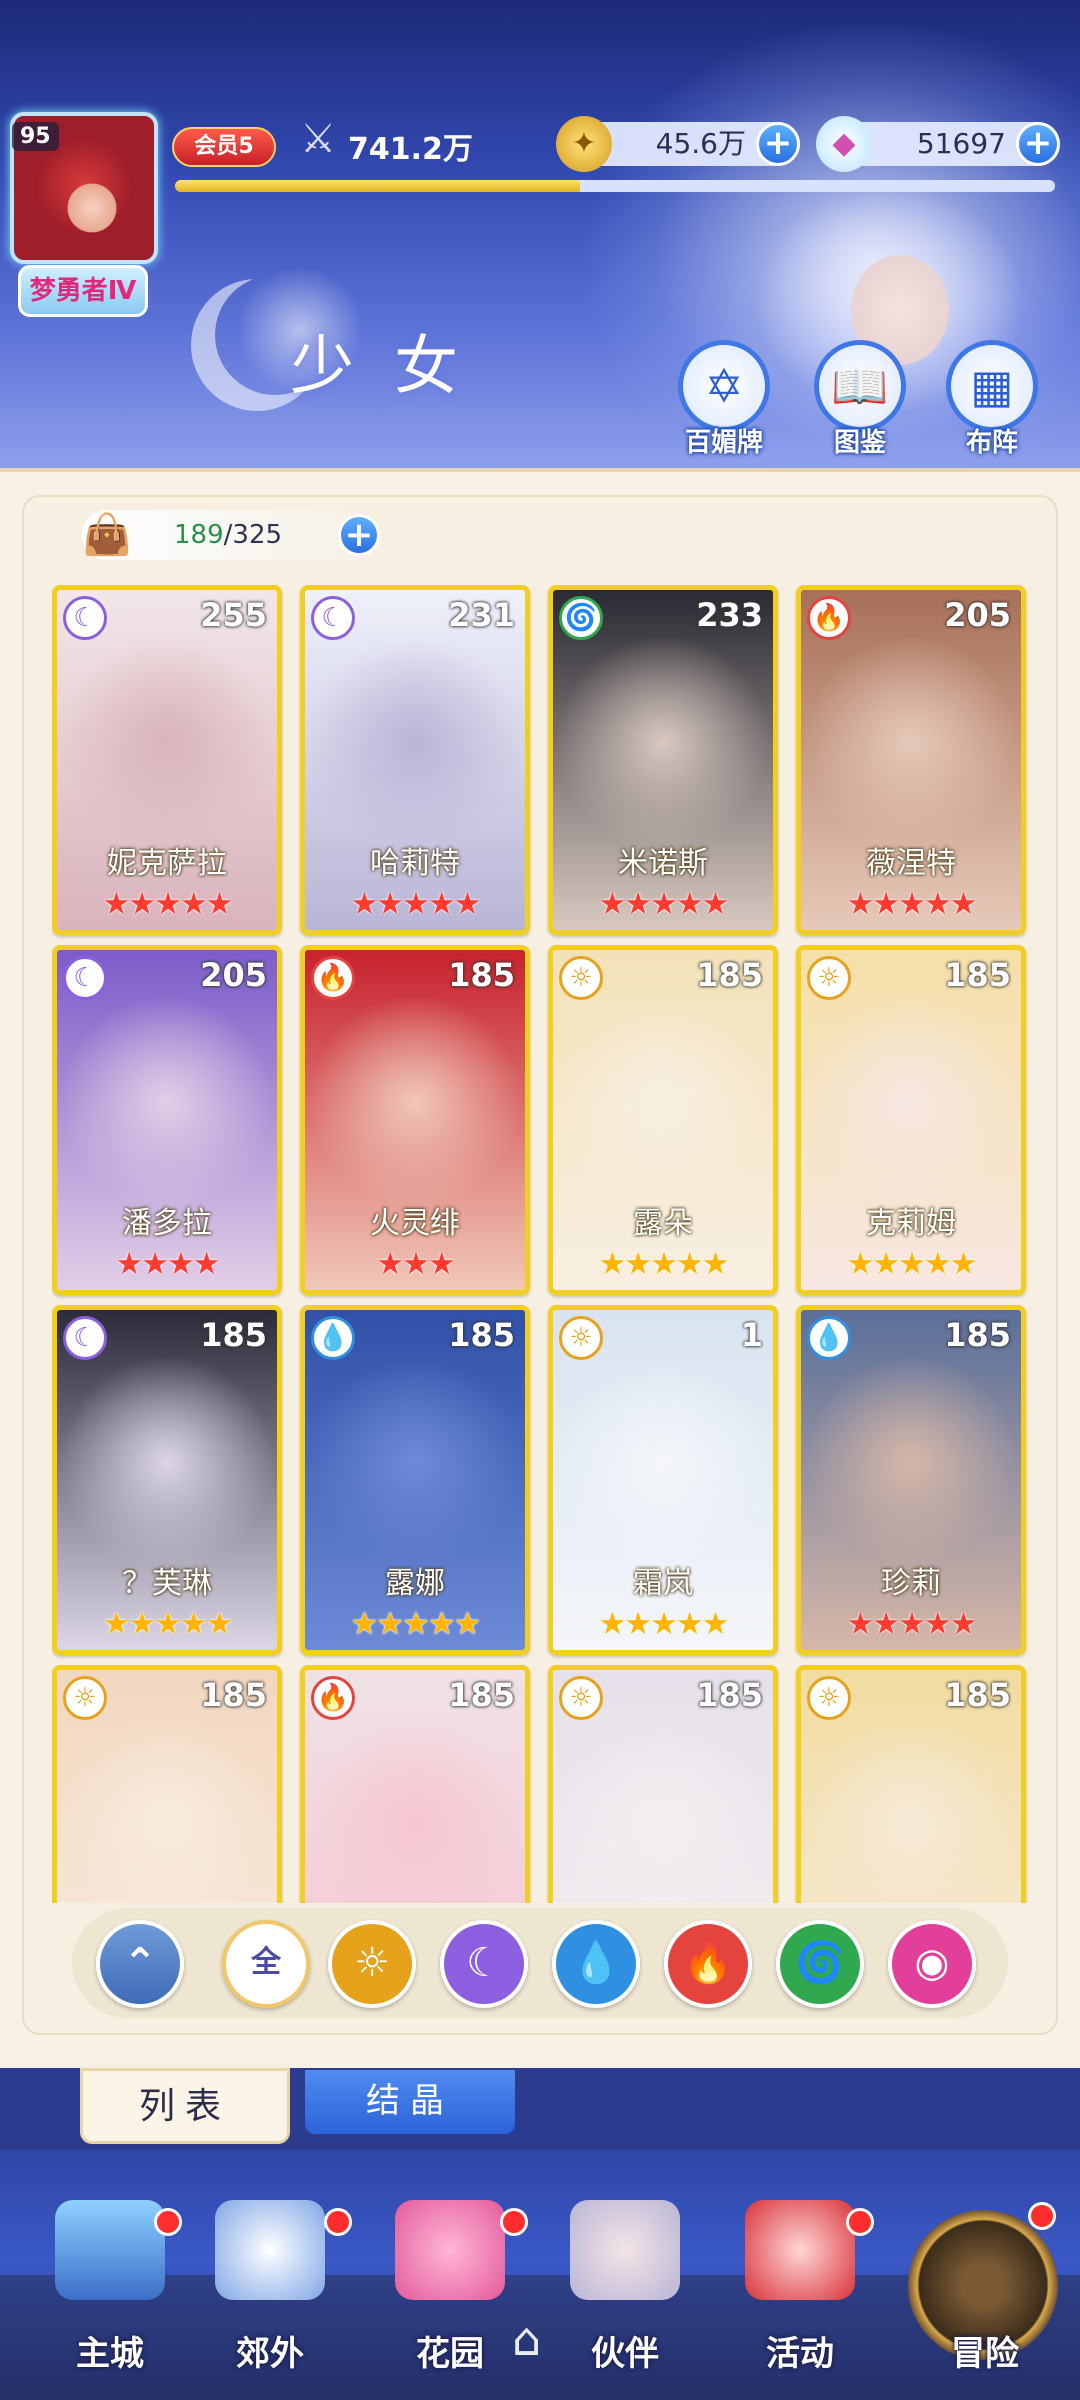 Image resolution: width=1080 pixels, height=2400 pixels. Describe the element at coordinates (394, 367) in the screenshot. I see `page-title: 少女` at that location.